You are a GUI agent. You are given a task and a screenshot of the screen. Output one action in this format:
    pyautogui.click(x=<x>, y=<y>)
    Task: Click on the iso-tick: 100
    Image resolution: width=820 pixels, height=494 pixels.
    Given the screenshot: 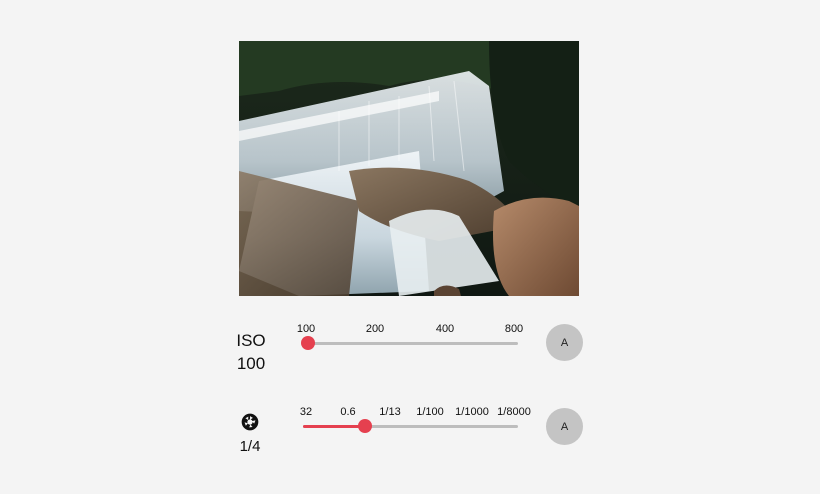 What is the action you would take?
    pyautogui.click(x=306, y=329)
    